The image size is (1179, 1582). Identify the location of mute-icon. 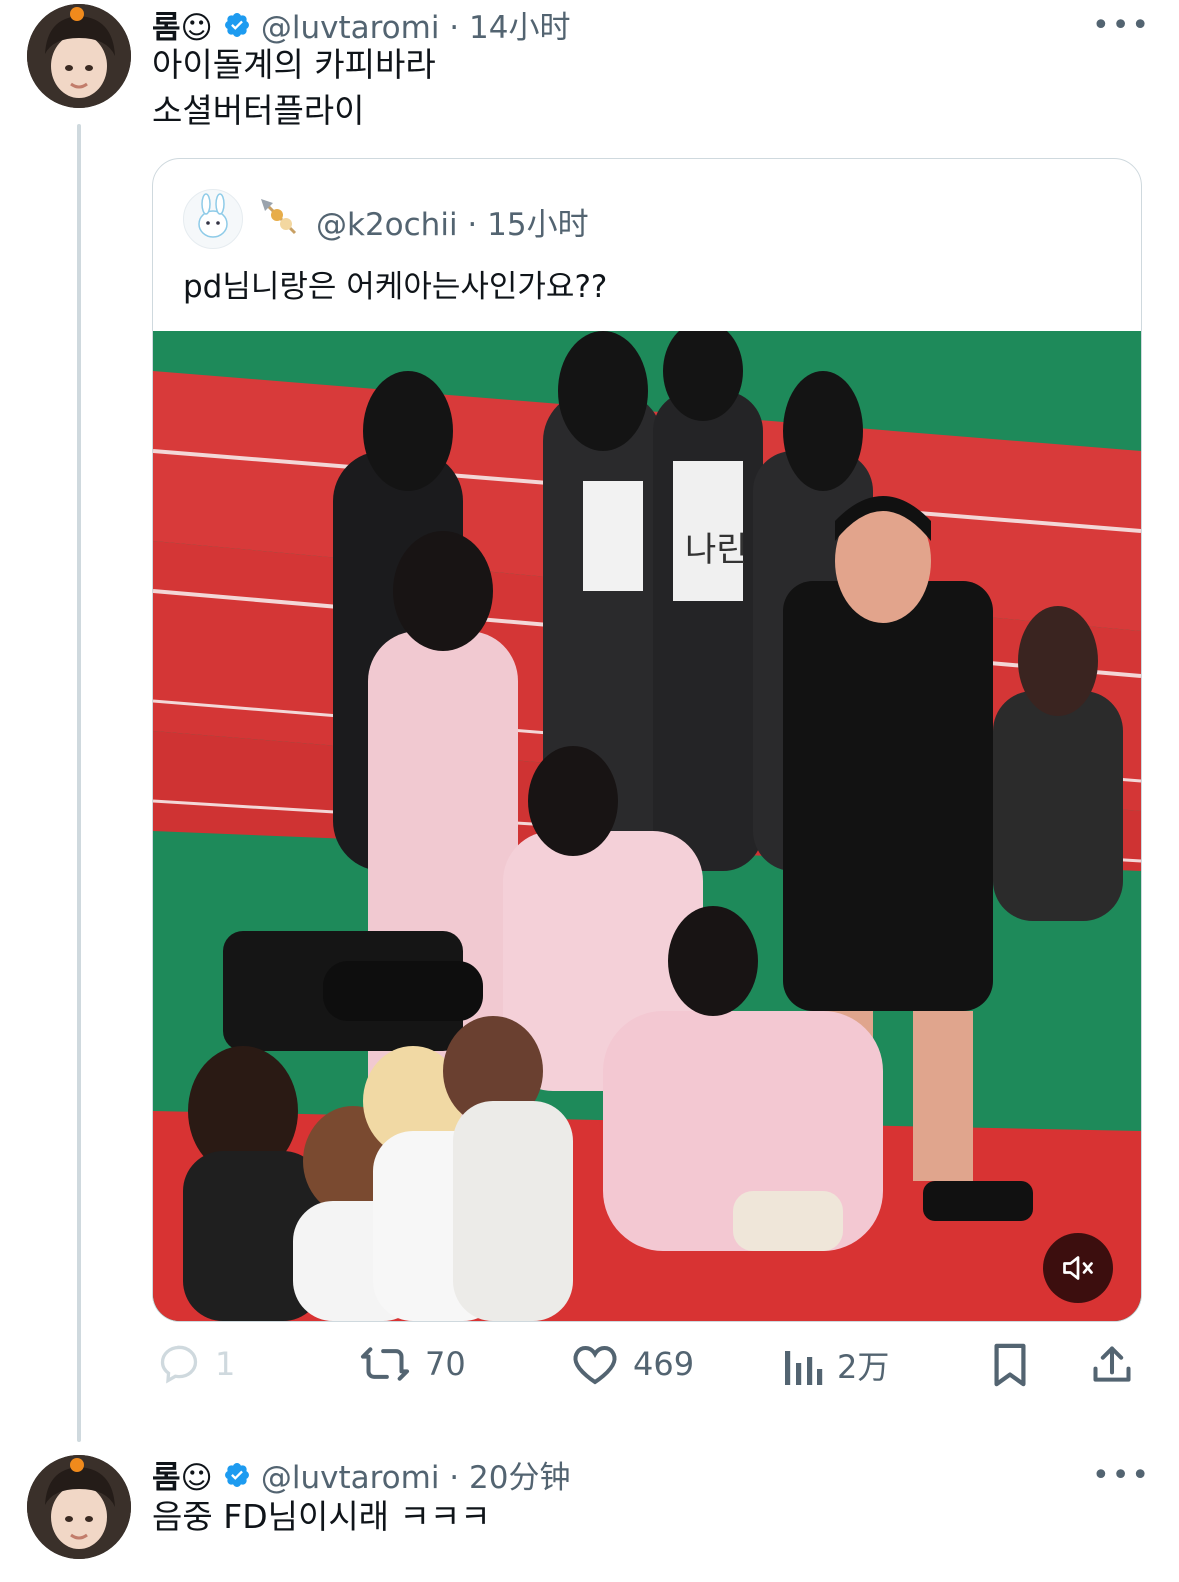
(1078, 1268).